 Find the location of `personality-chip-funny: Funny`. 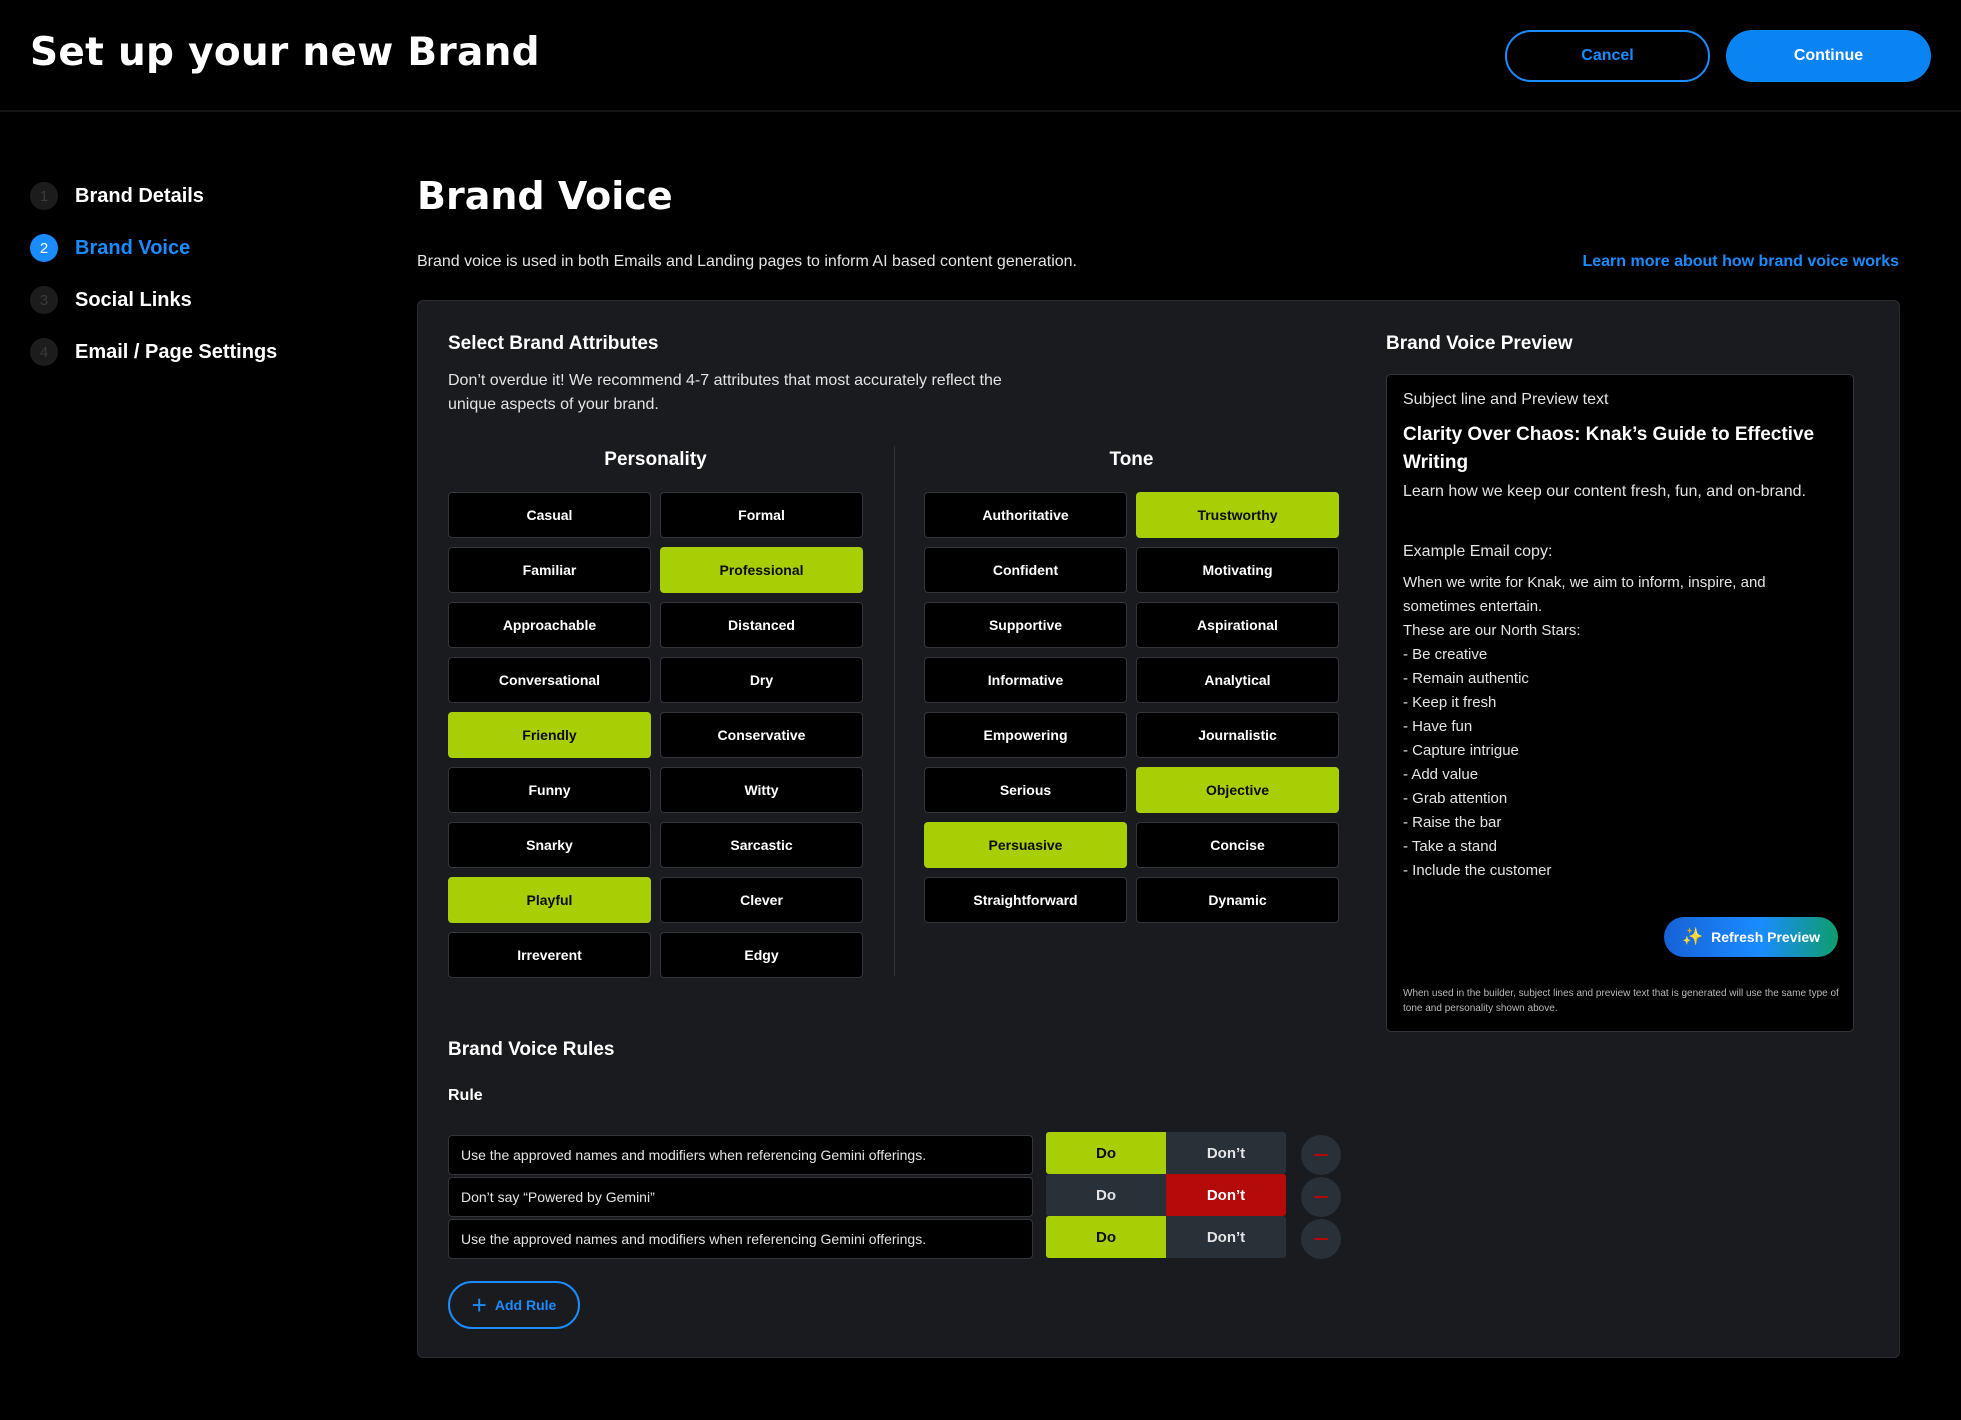

personality-chip-funny: Funny is located at coordinates (549, 790).